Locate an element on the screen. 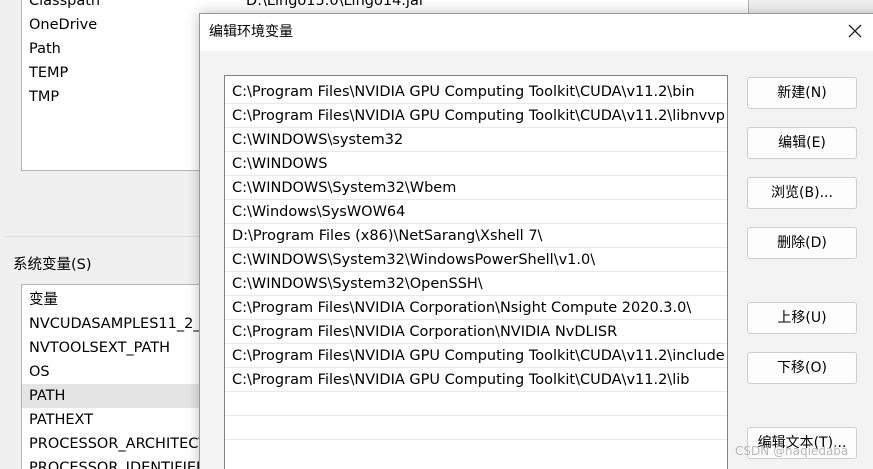 The height and width of the screenshot is (469, 873). list-item: OS is located at coordinates (113, 372).